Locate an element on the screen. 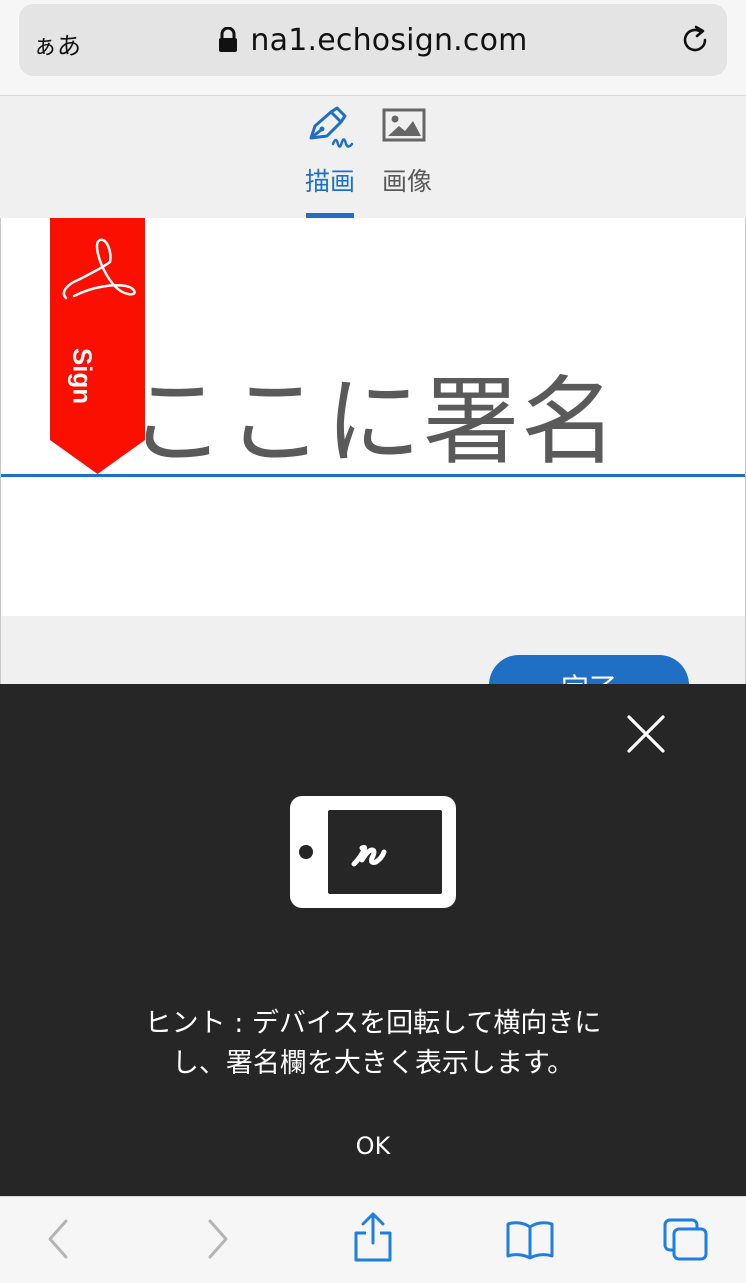 The image size is (746, 1283). reload-icon is located at coordinates (695, 40).